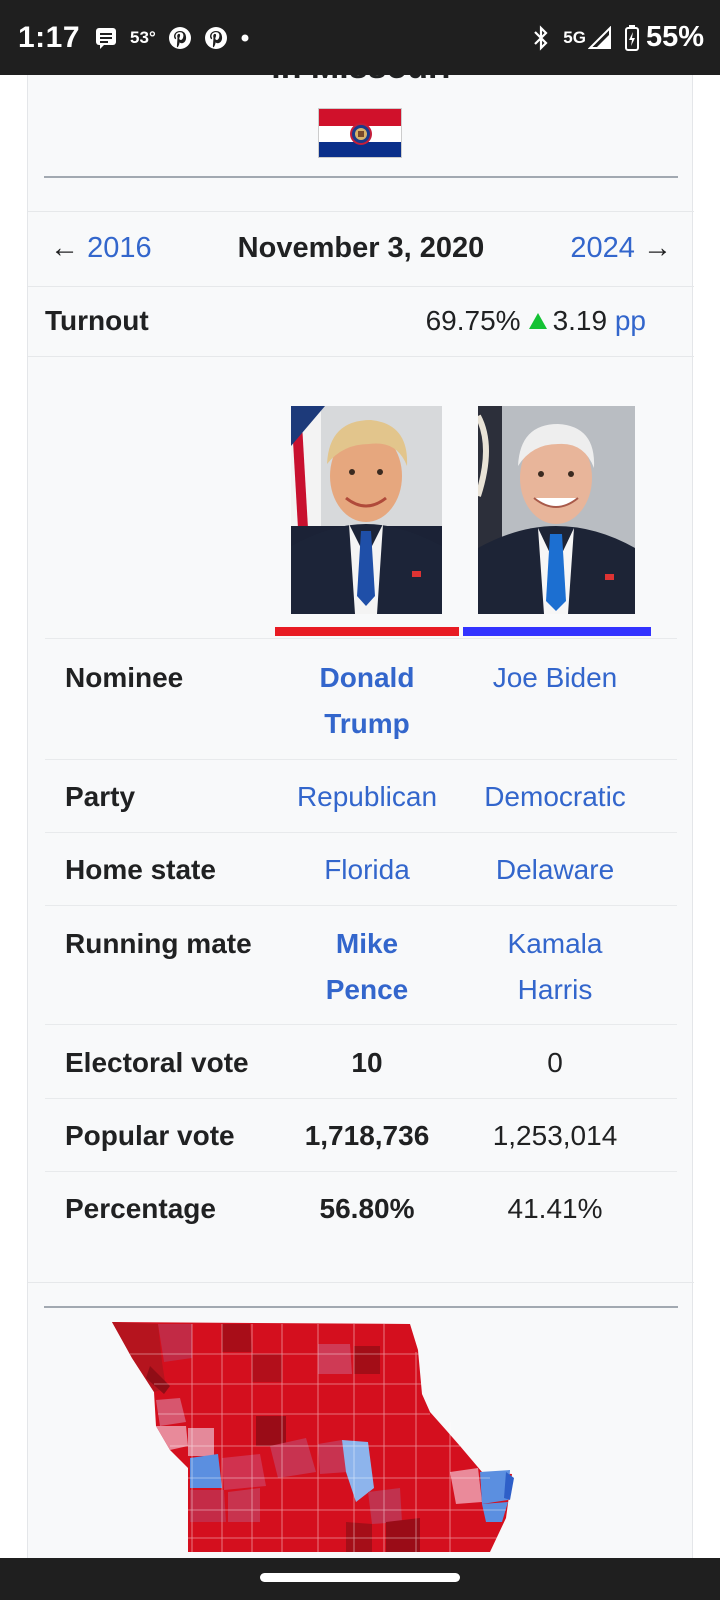 Image resolution: width=720 pixels, height=1600 pixels. Describe the element at coordinates (557, 631) in the screenshot. I see `democratic-color-bar` at that location.